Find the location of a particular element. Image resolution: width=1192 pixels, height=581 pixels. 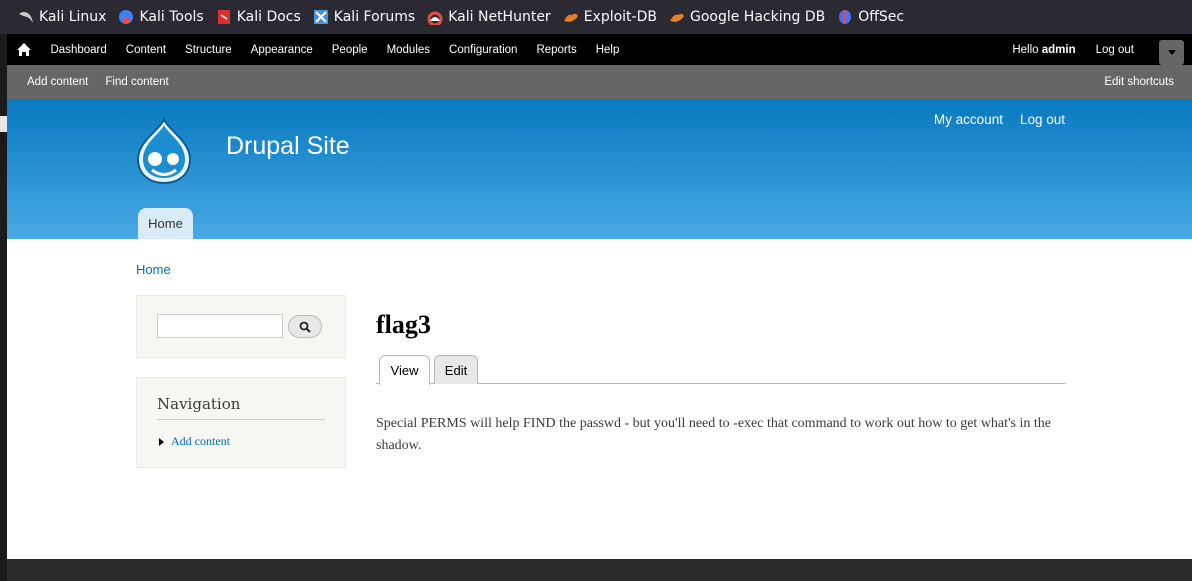

nethunter-icon is located at coordinates (435, 18).